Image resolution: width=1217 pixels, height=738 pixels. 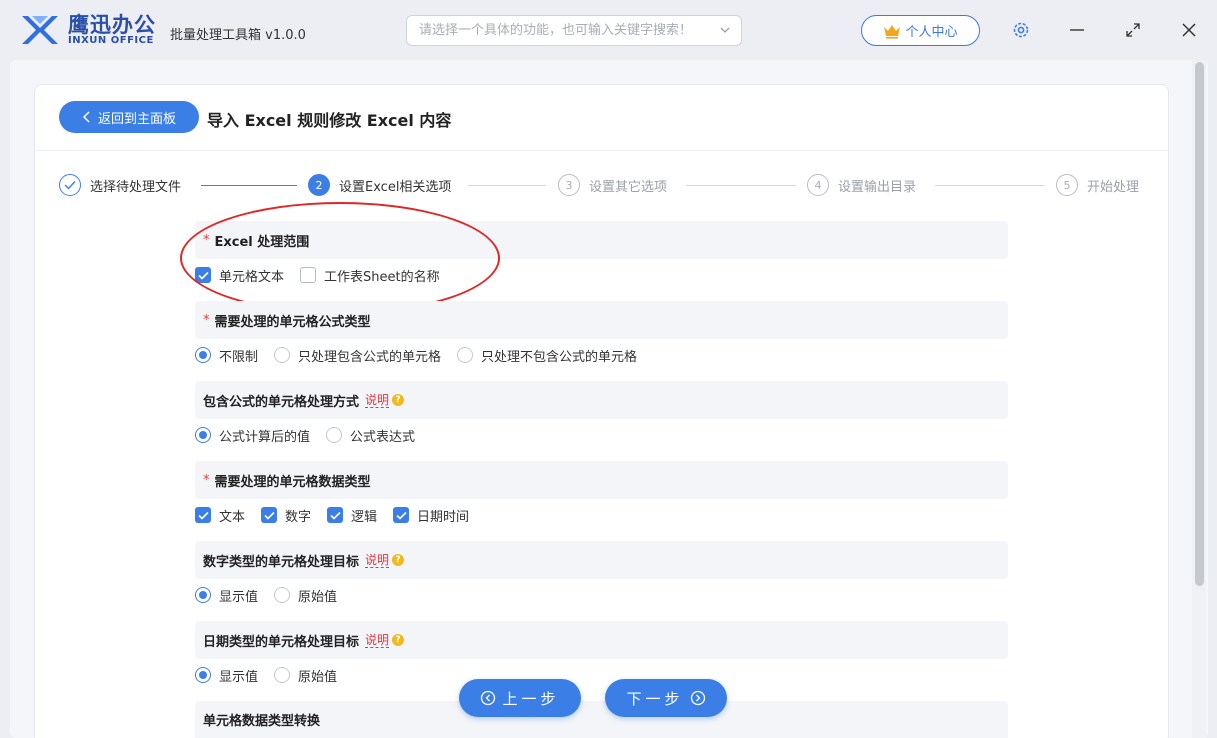 I want to click on formula-type-options: 不限制 只处理包含公式的单元格 只处理不包含公式的单元格, so click(x=424, y=355).